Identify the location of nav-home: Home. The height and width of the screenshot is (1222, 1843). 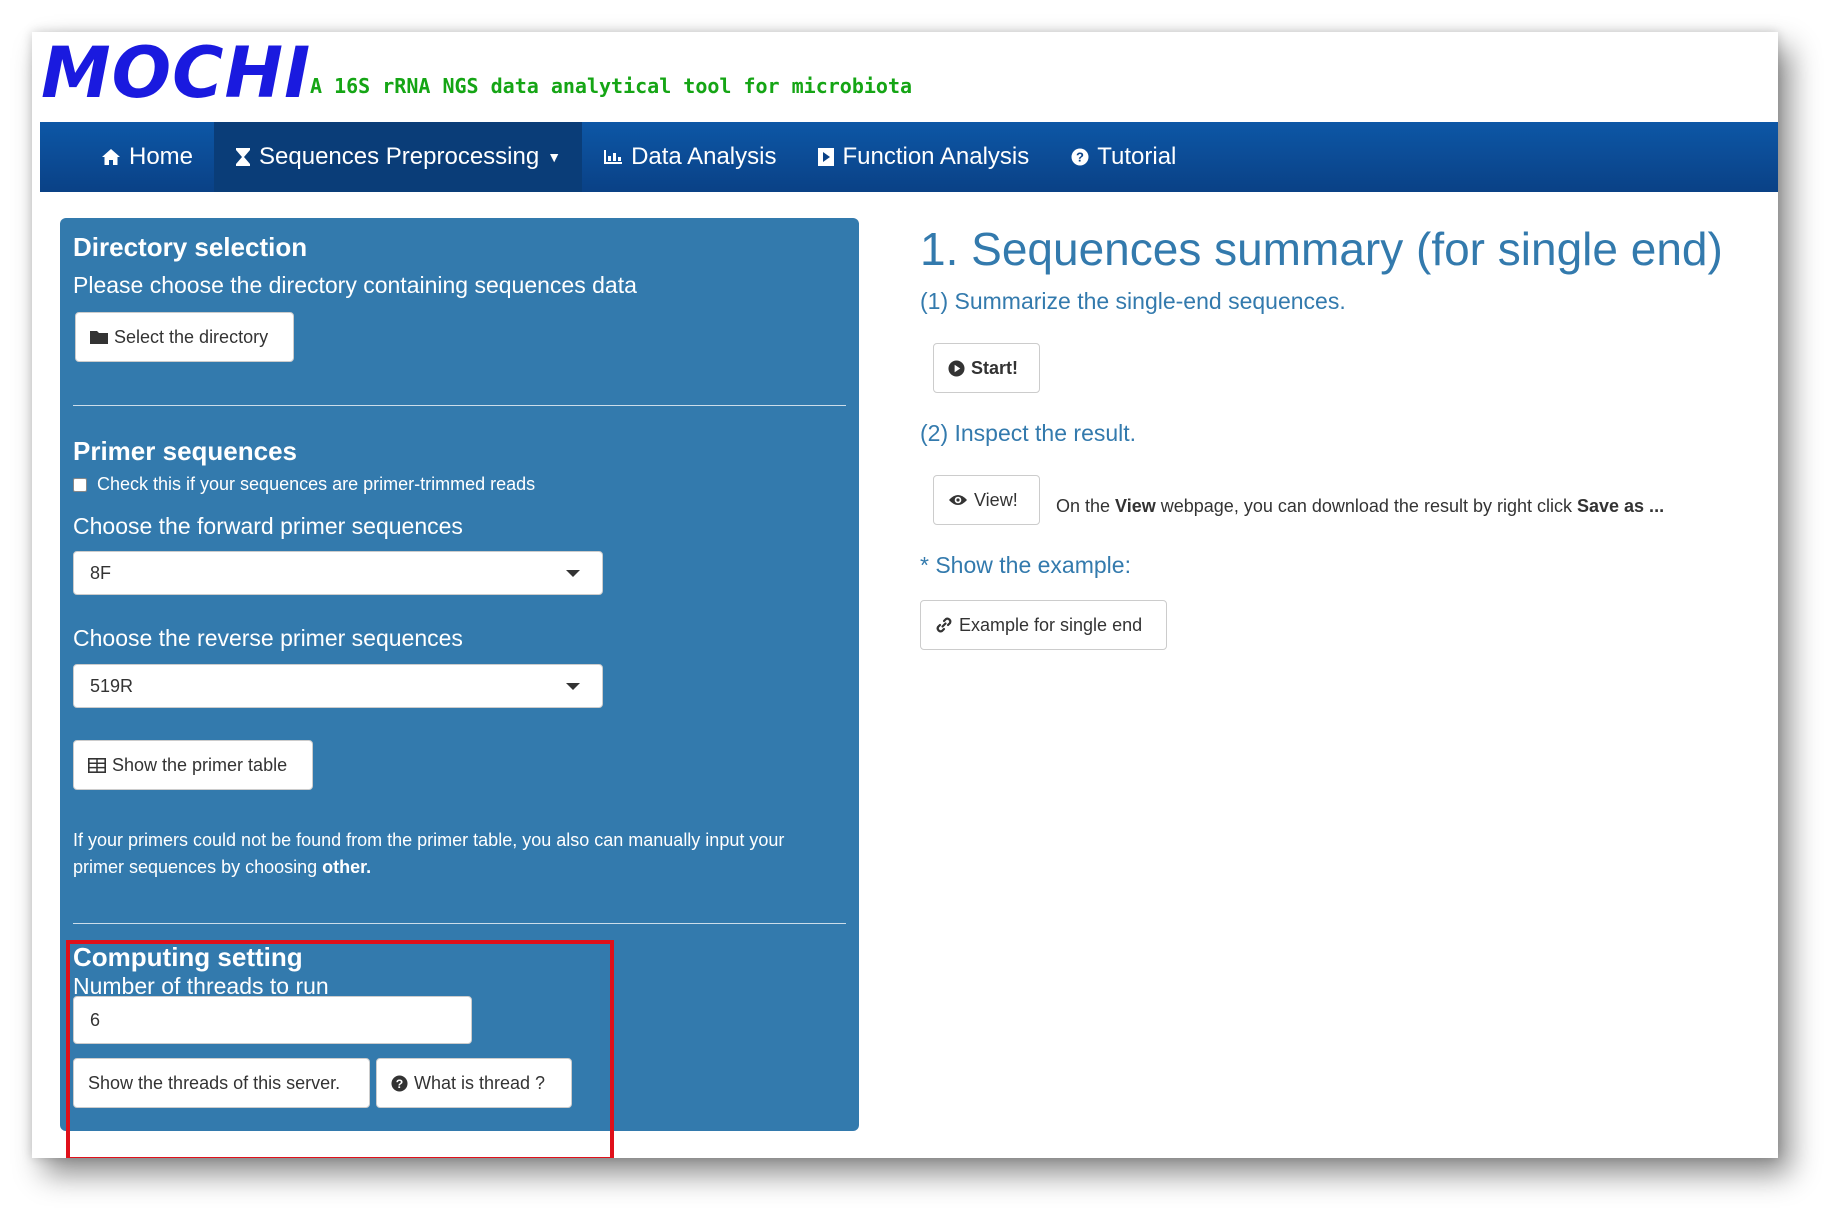
(147, 157).